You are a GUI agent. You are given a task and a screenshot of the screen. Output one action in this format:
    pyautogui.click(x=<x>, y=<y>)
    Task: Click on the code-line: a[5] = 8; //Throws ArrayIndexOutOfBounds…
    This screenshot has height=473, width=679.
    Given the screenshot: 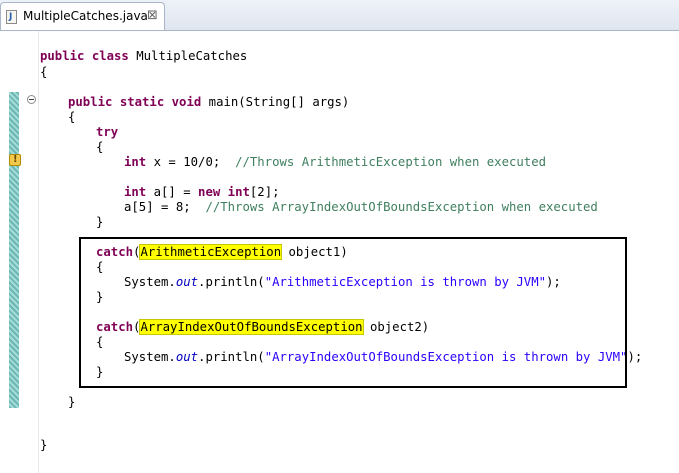 What is the action you would take?
    pyautogui.click(x=361, y=207)
    